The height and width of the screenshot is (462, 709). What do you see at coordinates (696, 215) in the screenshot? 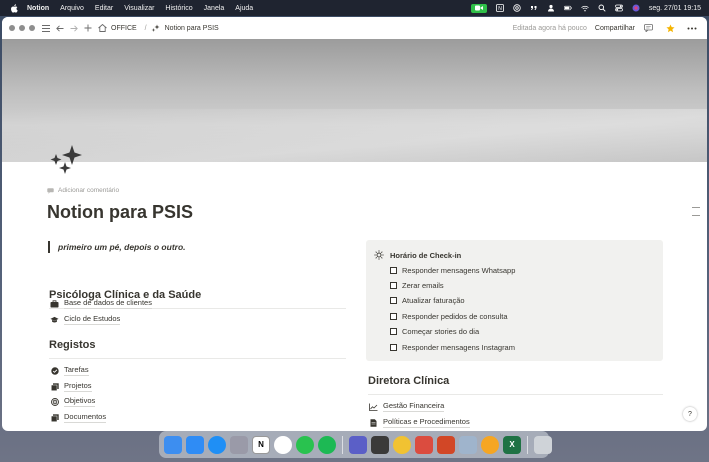
I see `page-outline-indicator` at bounding box center [696, 215].